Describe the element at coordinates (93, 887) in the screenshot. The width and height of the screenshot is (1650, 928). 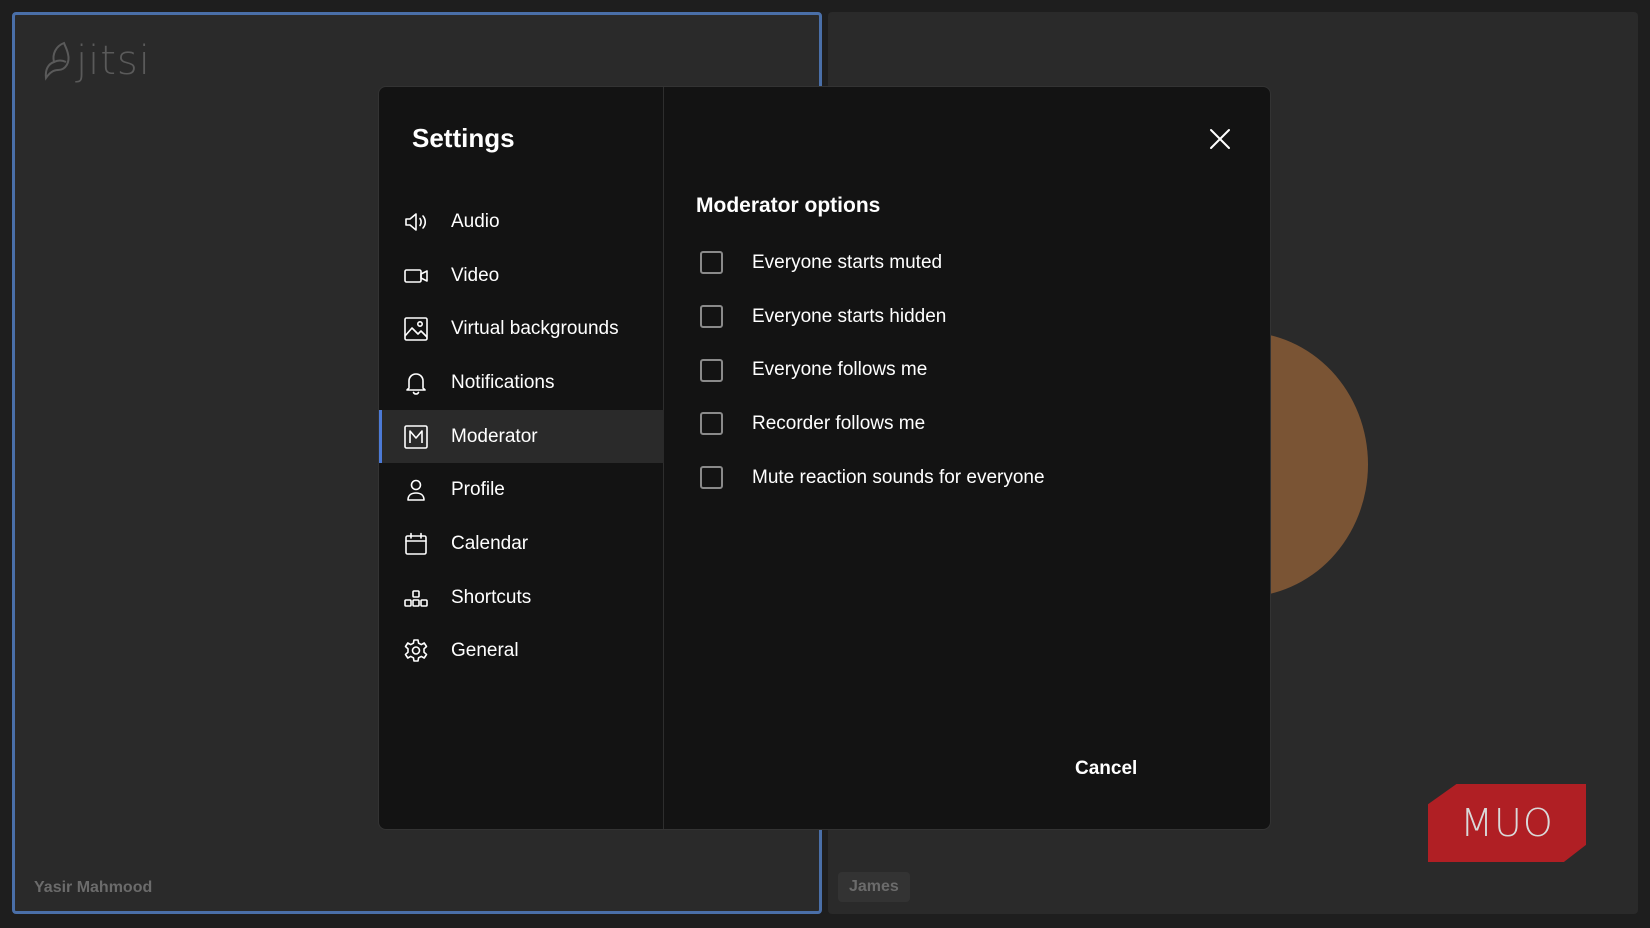
I see `local-participant-name: Yasir Mahmood` at that location.